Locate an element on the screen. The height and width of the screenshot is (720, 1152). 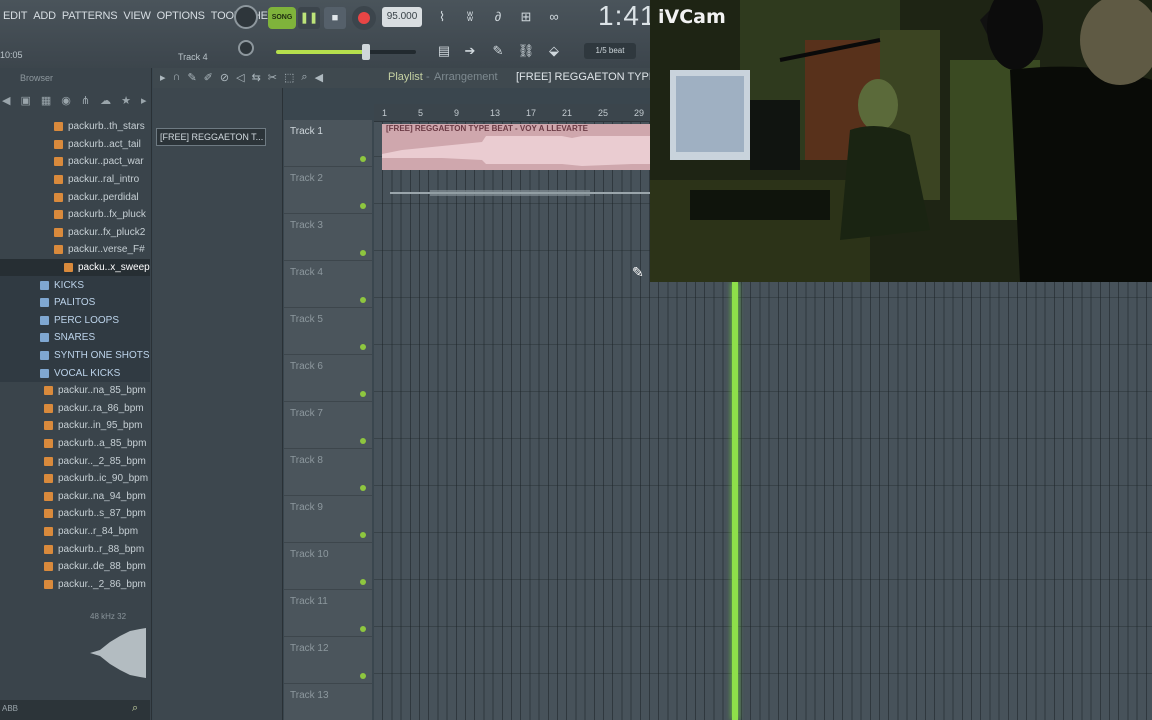
browser-file: packurb..a_85_bpm is located at coordinates (75, 444).